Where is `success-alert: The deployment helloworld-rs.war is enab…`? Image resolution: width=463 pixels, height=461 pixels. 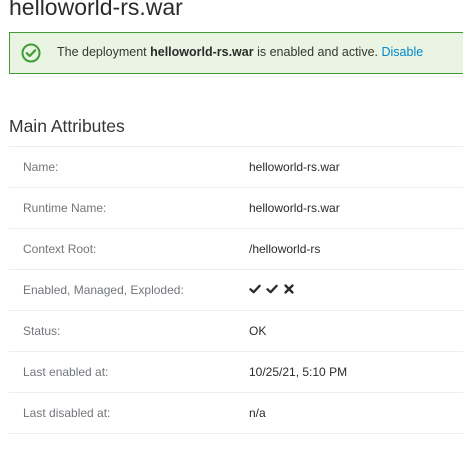
success-alert: The deployment helloworld-rs.war is enab… is located at coordinates (236, 53).